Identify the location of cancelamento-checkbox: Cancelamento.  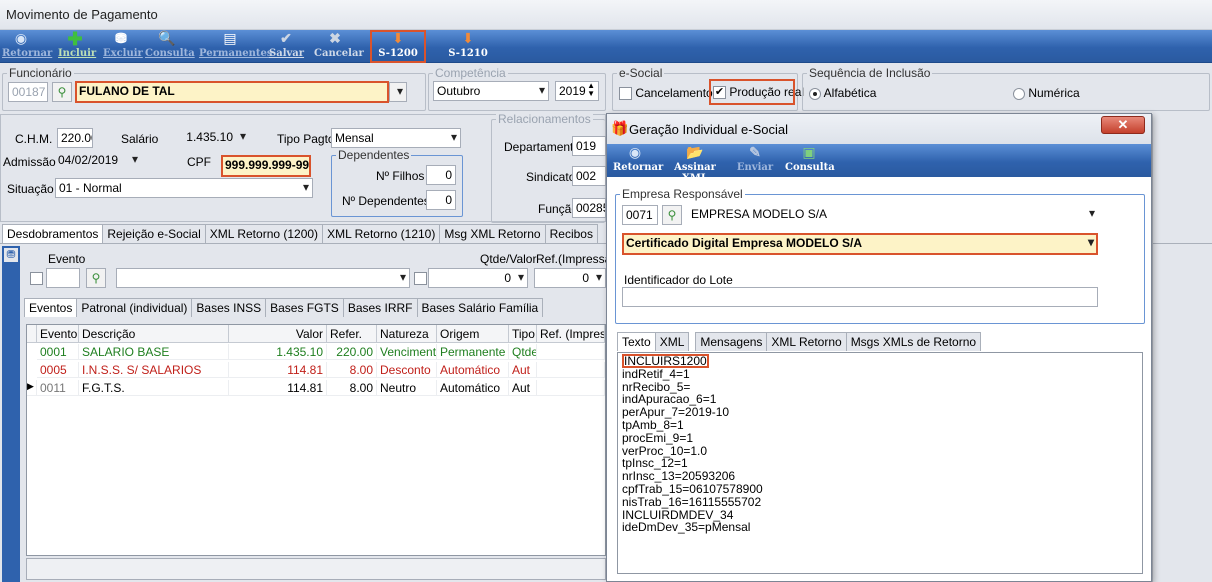
(666, 93).